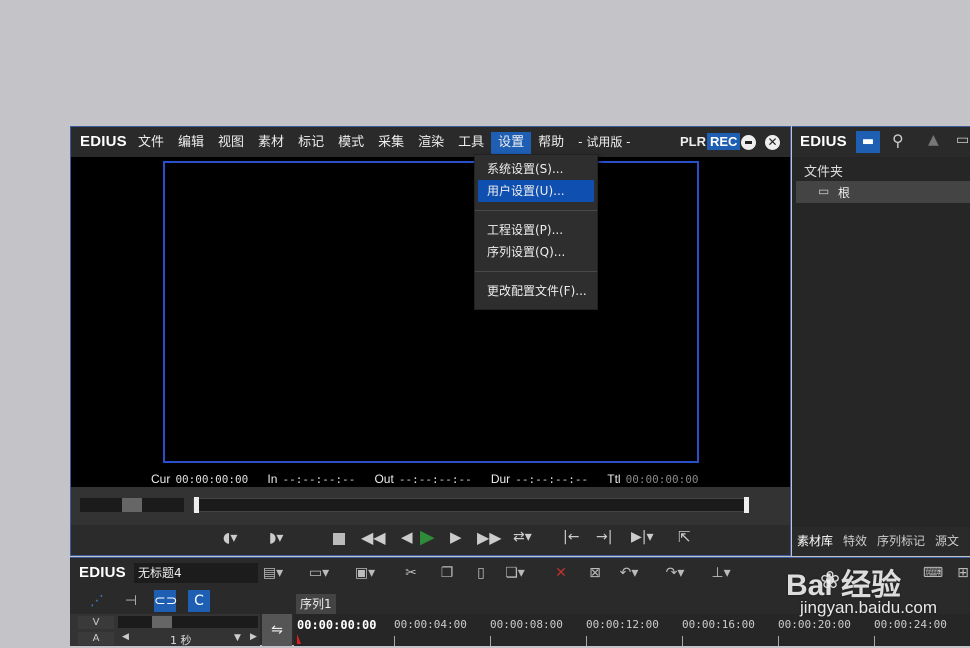 The height and width of the screenshot is (648, 970). Describe the element at coordinates (604, 142) in the screenshot. I see `edition-label: - 试用版 -` at that location.